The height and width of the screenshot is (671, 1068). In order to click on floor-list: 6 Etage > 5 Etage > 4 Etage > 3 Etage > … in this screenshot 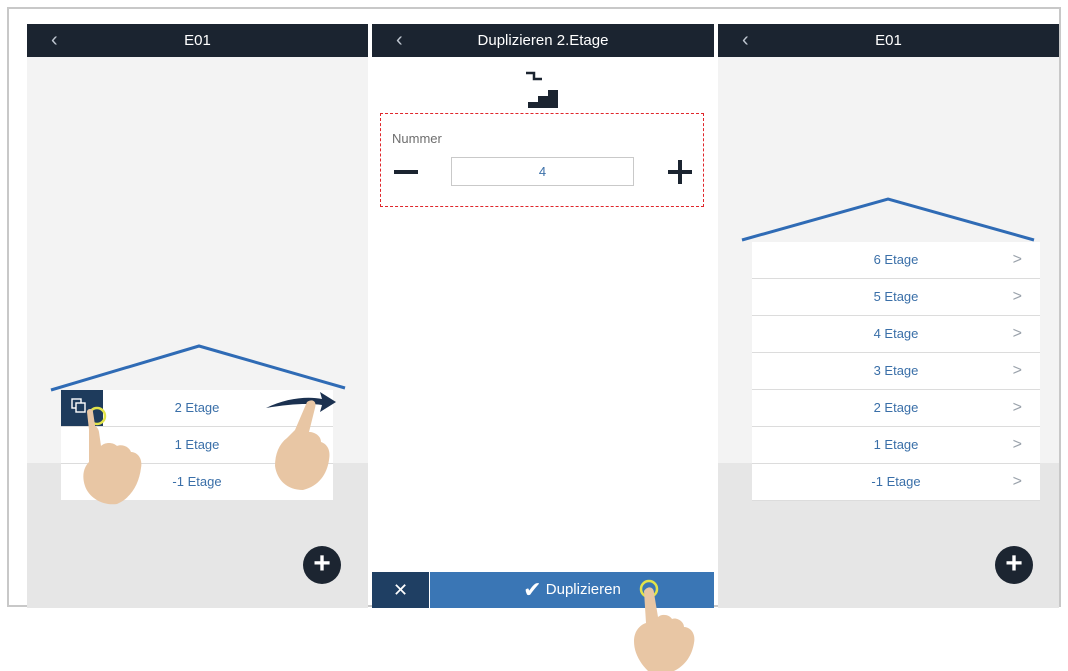, I will do `click(896, 371)`.